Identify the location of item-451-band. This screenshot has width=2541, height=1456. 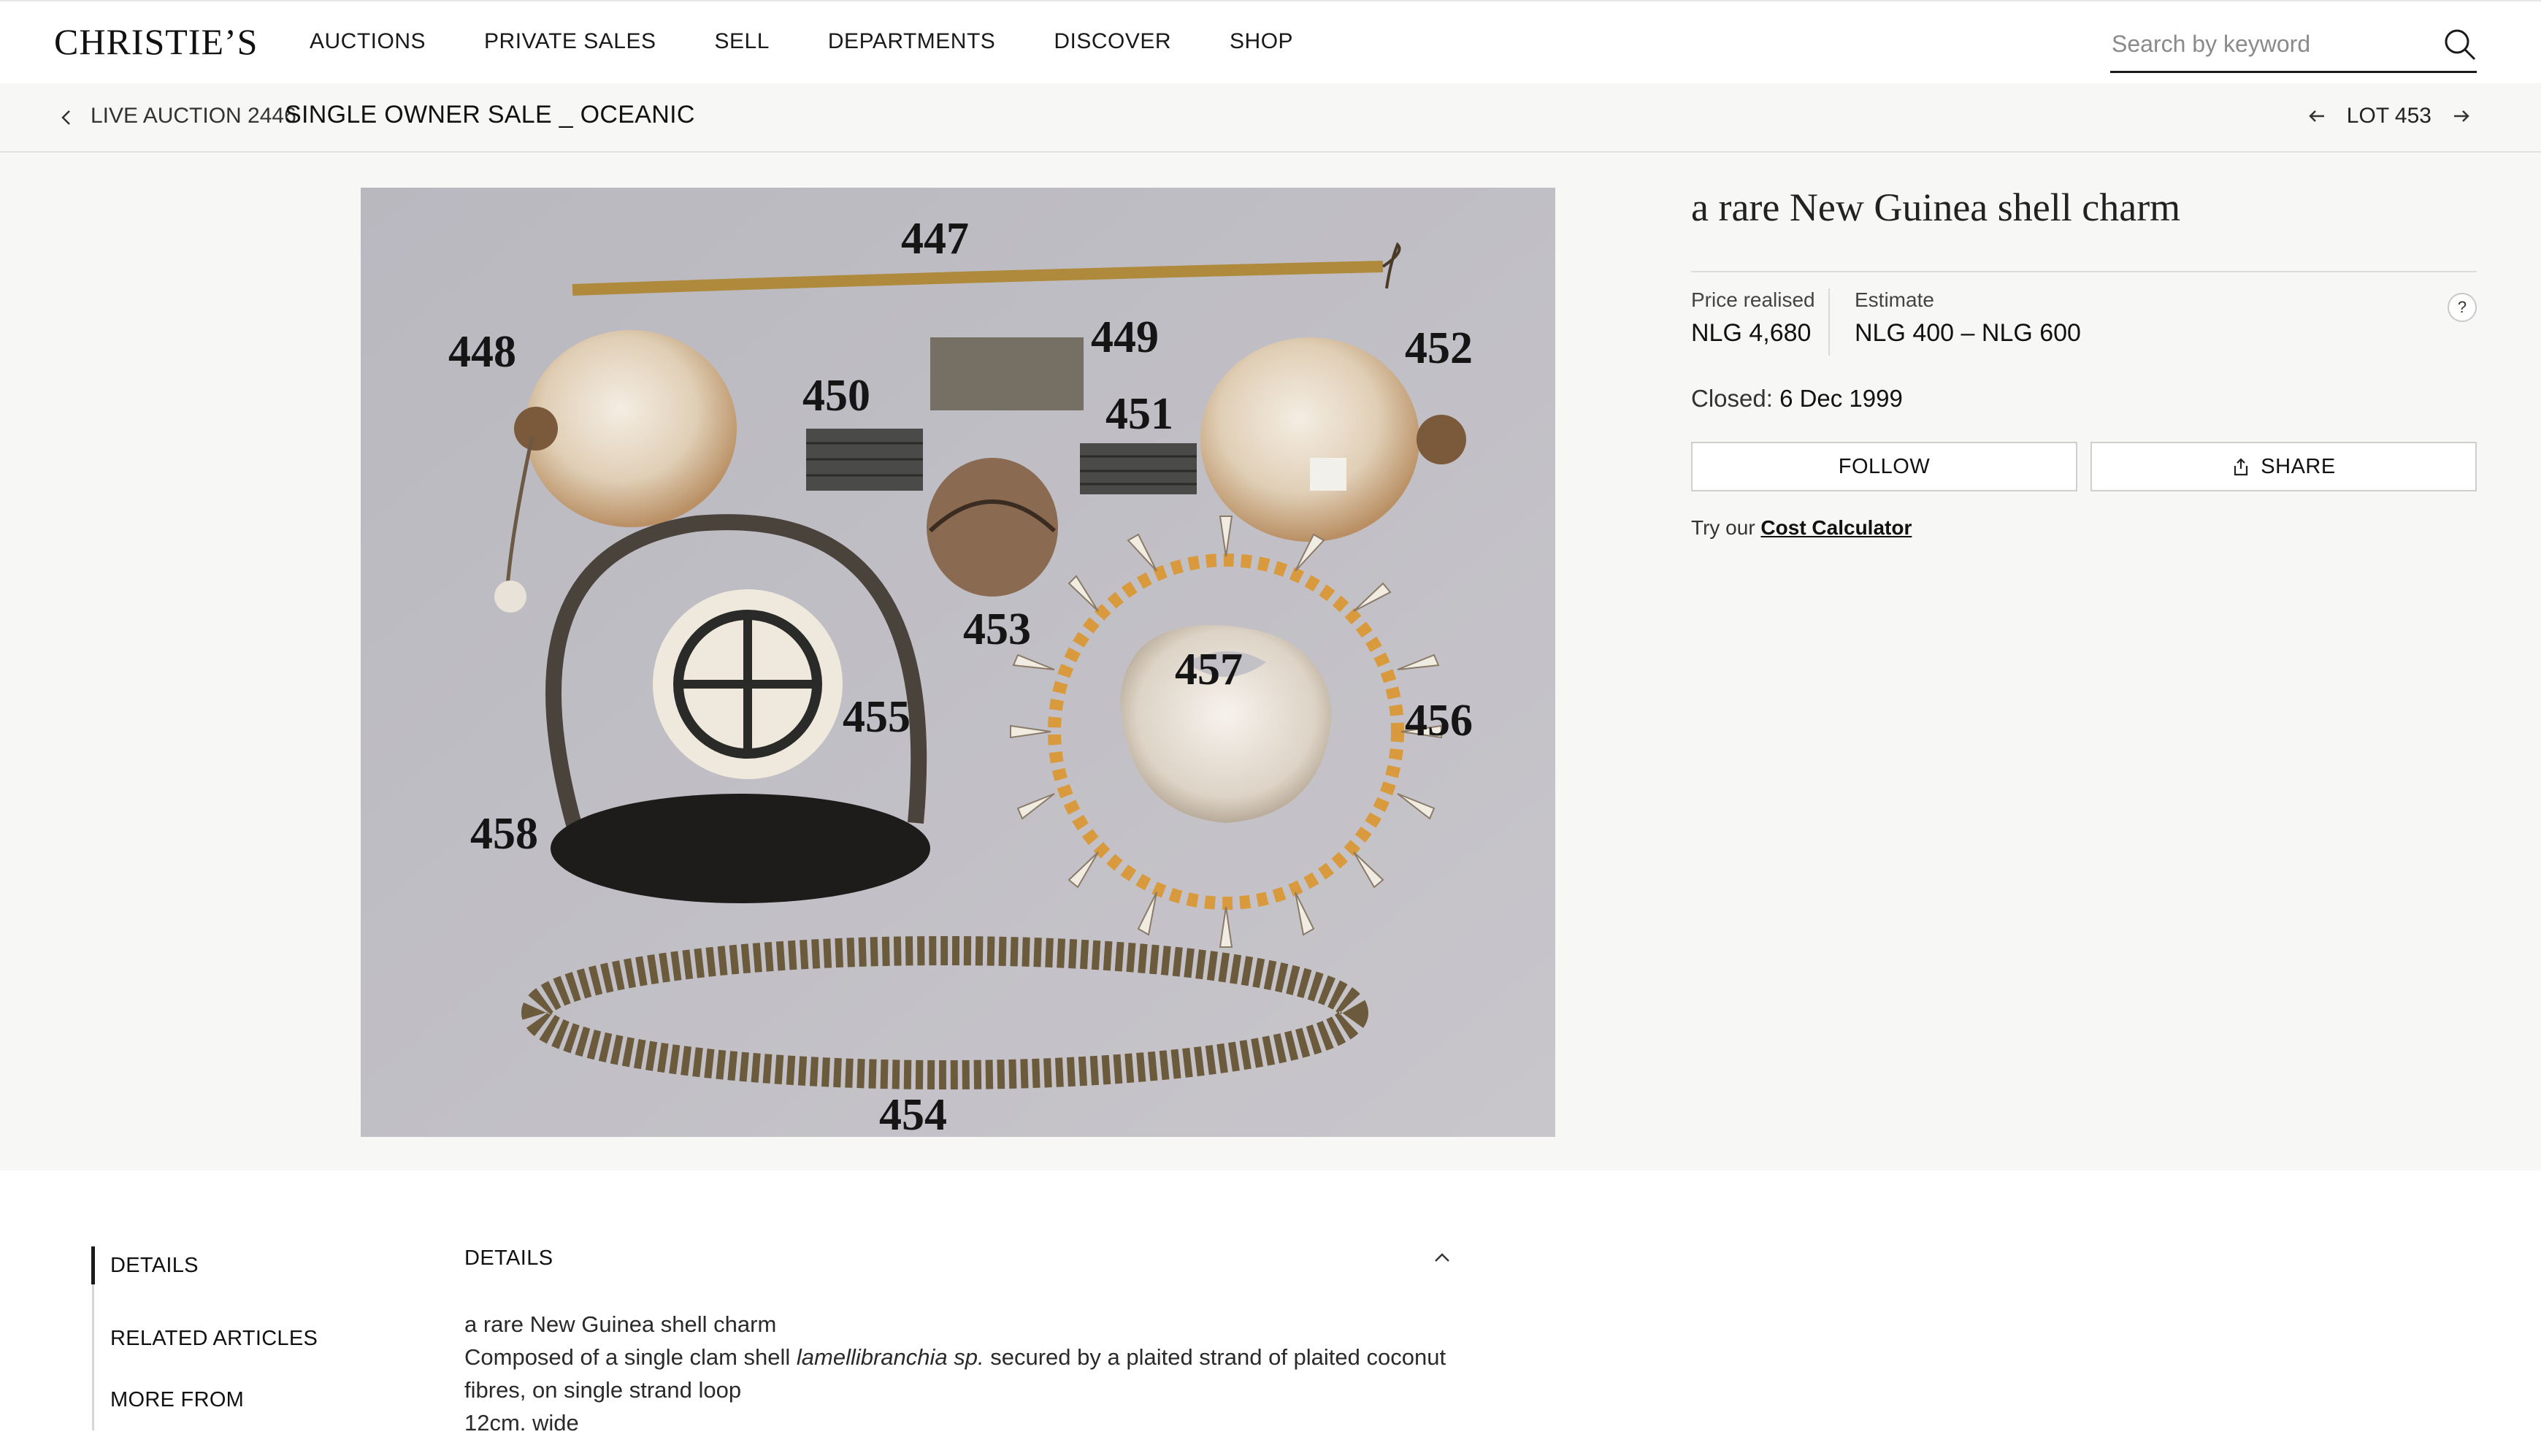
(1138, 469).